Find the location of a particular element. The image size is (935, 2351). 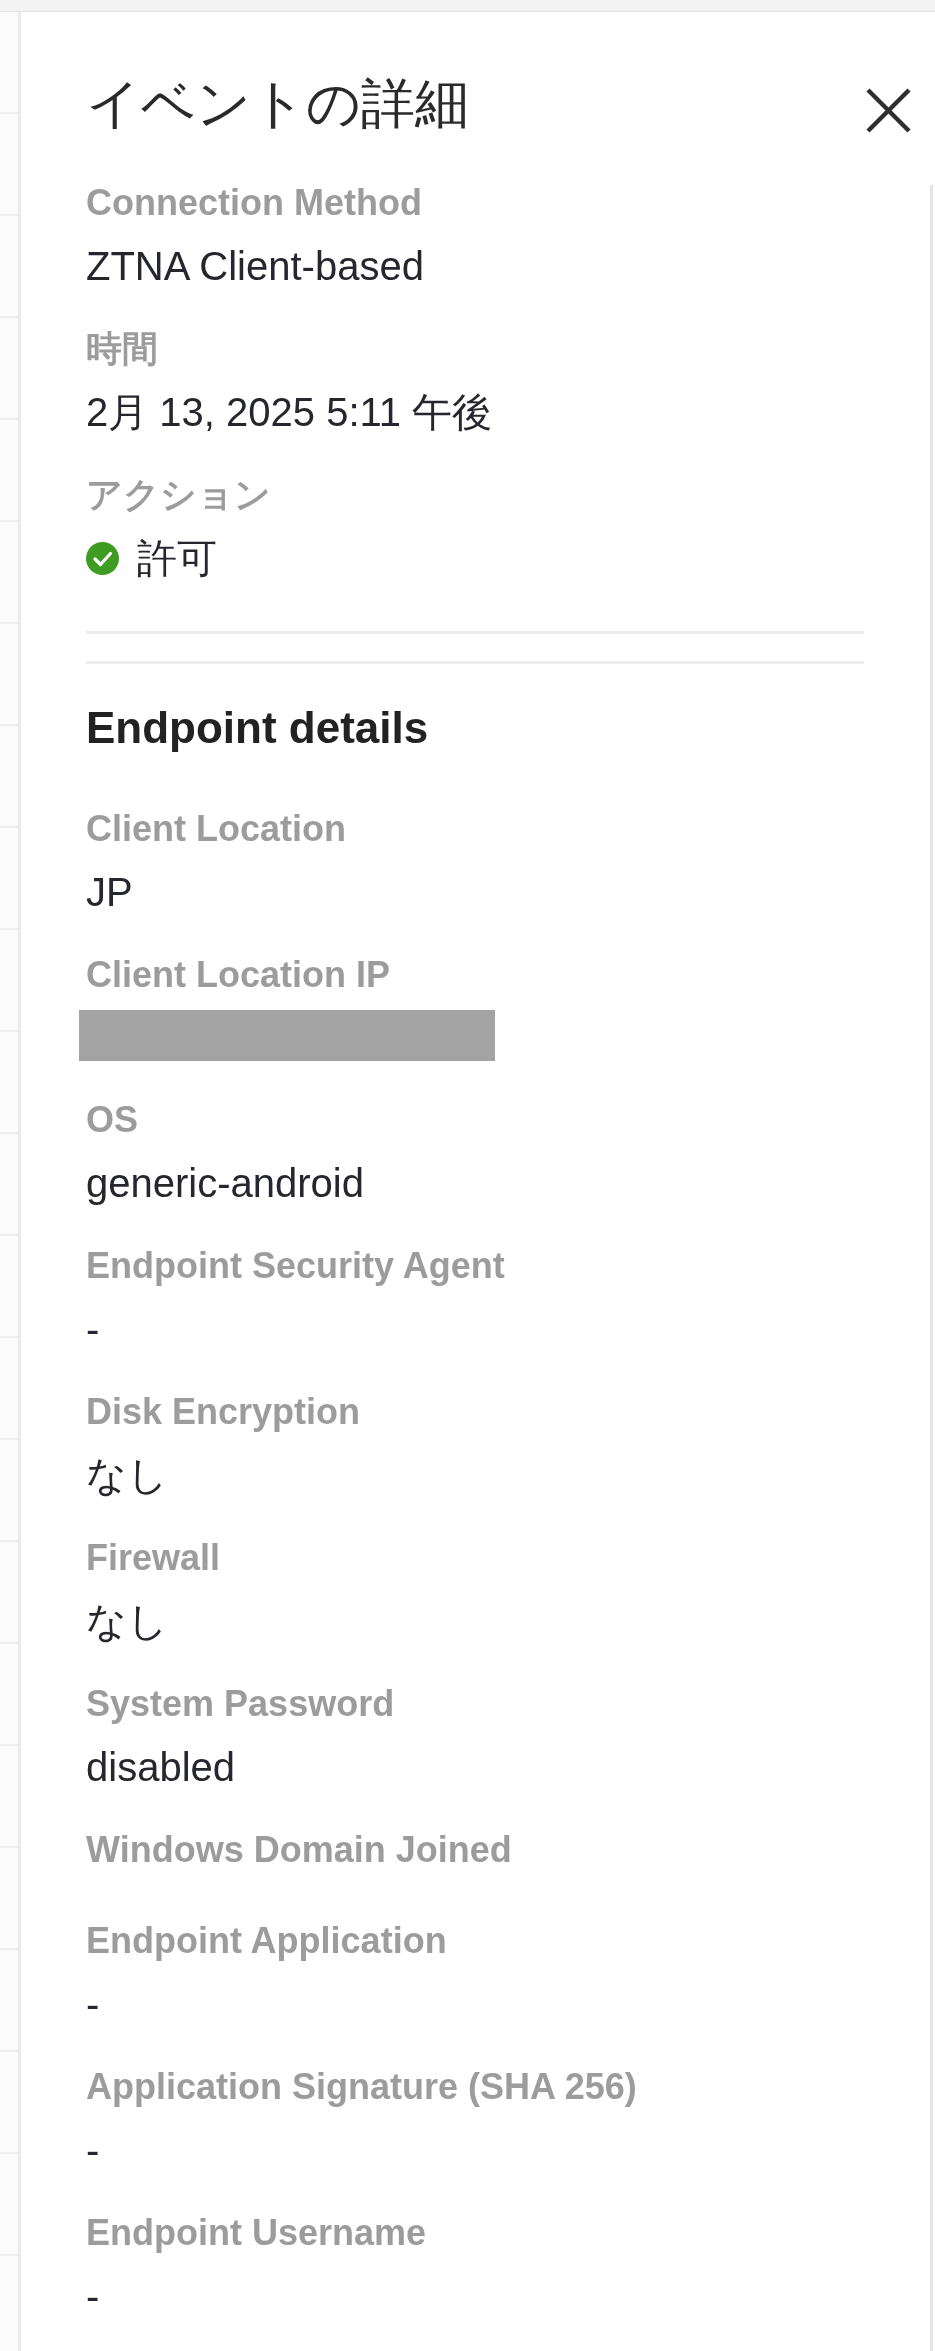

check-circle-icon is located at coordinates (102, 558).